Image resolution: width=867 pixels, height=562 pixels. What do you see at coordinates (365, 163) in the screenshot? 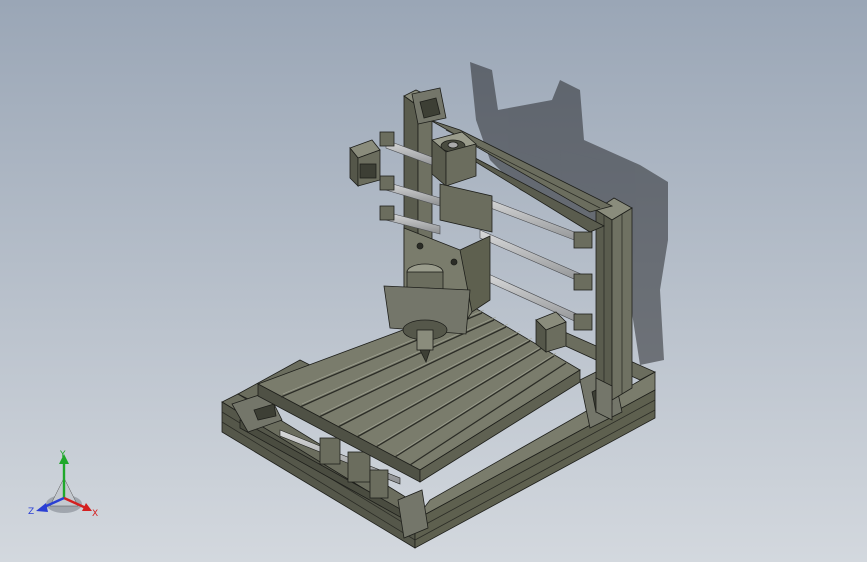
I see `stepper-motor-x` at bounding box center [365, 163].